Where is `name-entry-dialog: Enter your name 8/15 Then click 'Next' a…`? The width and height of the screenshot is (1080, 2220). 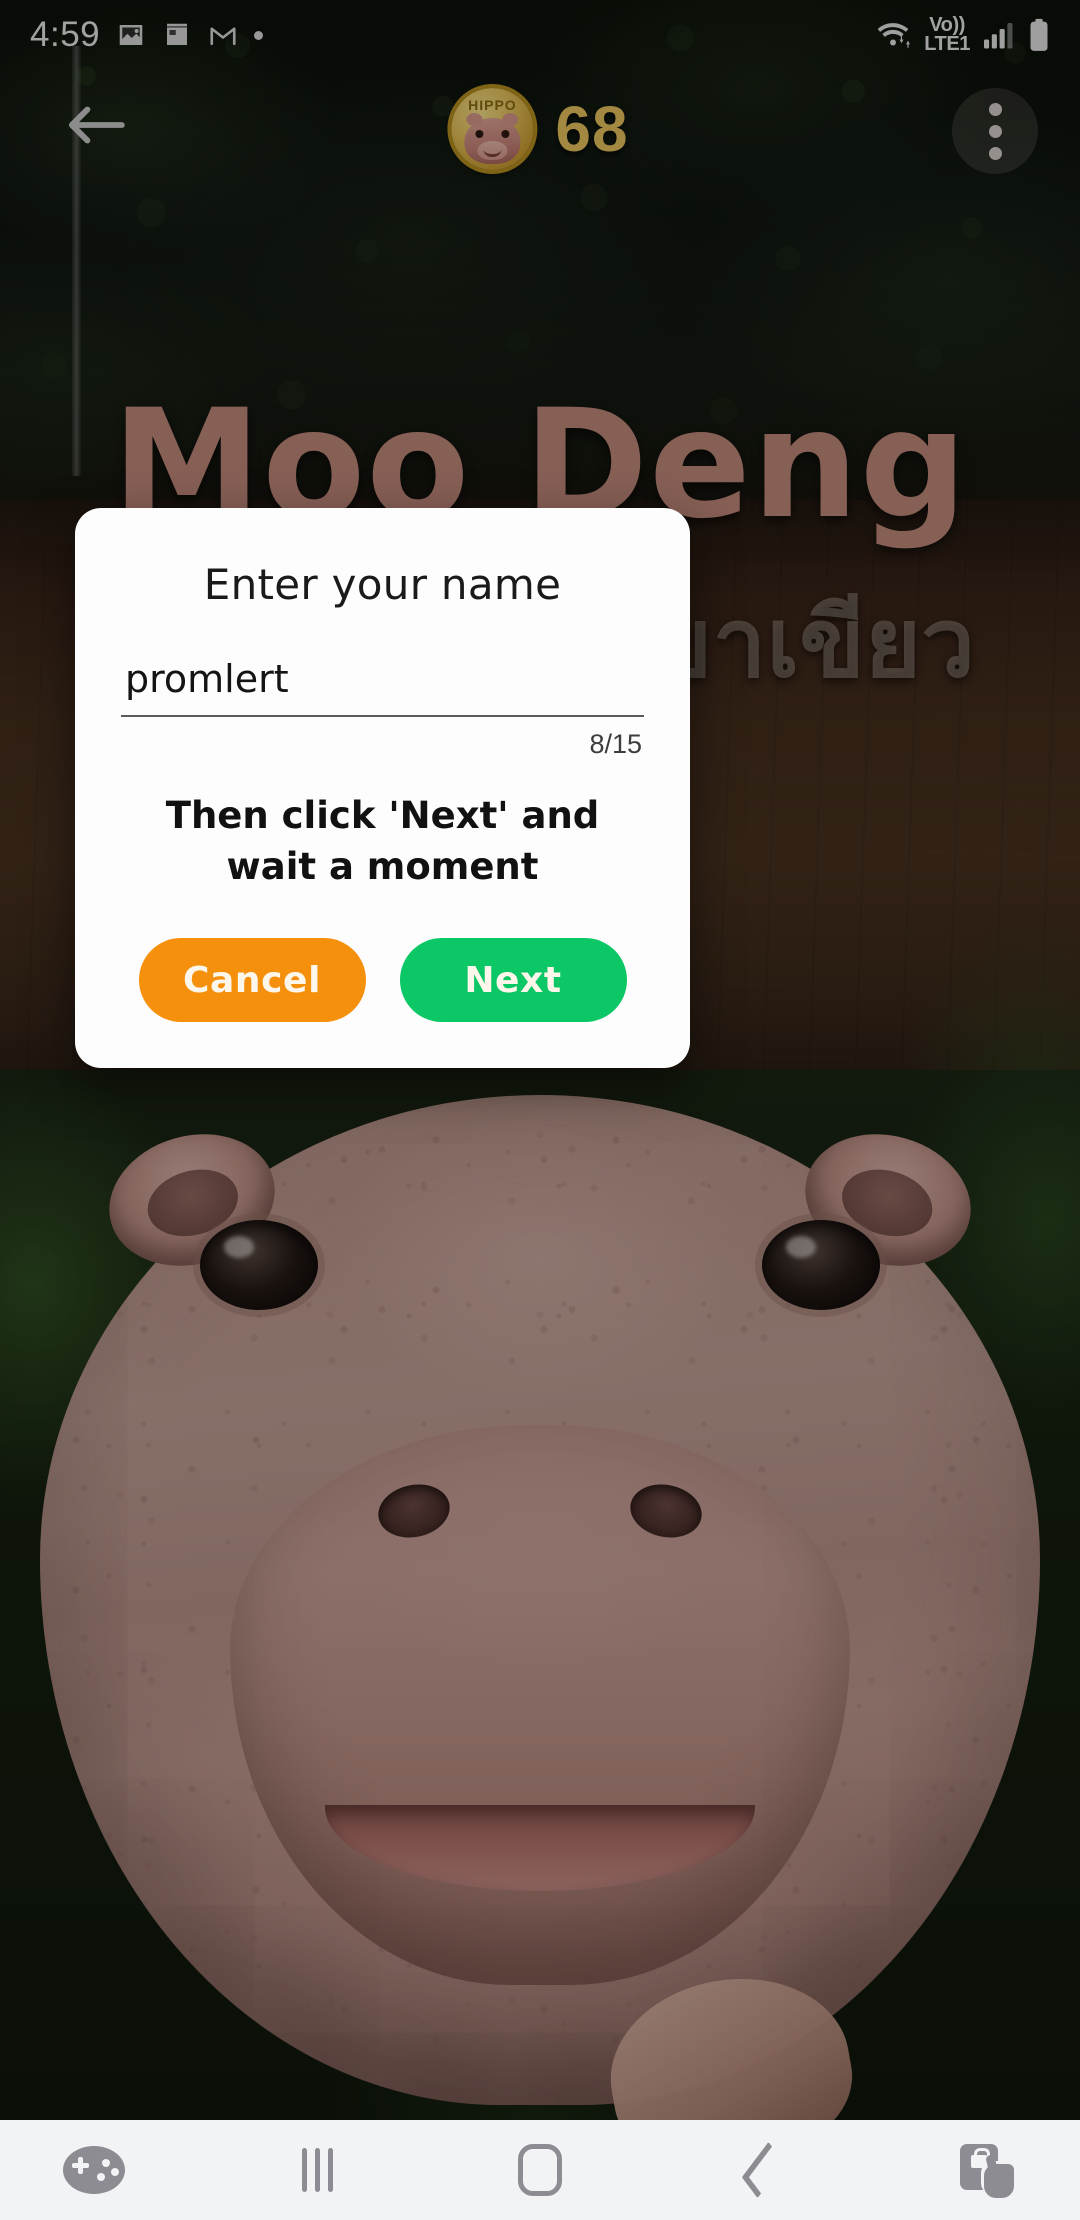 name-entry-dialog: Enter your name 8/15 Then click 'Next' a… is located at coordinates (382, 788).